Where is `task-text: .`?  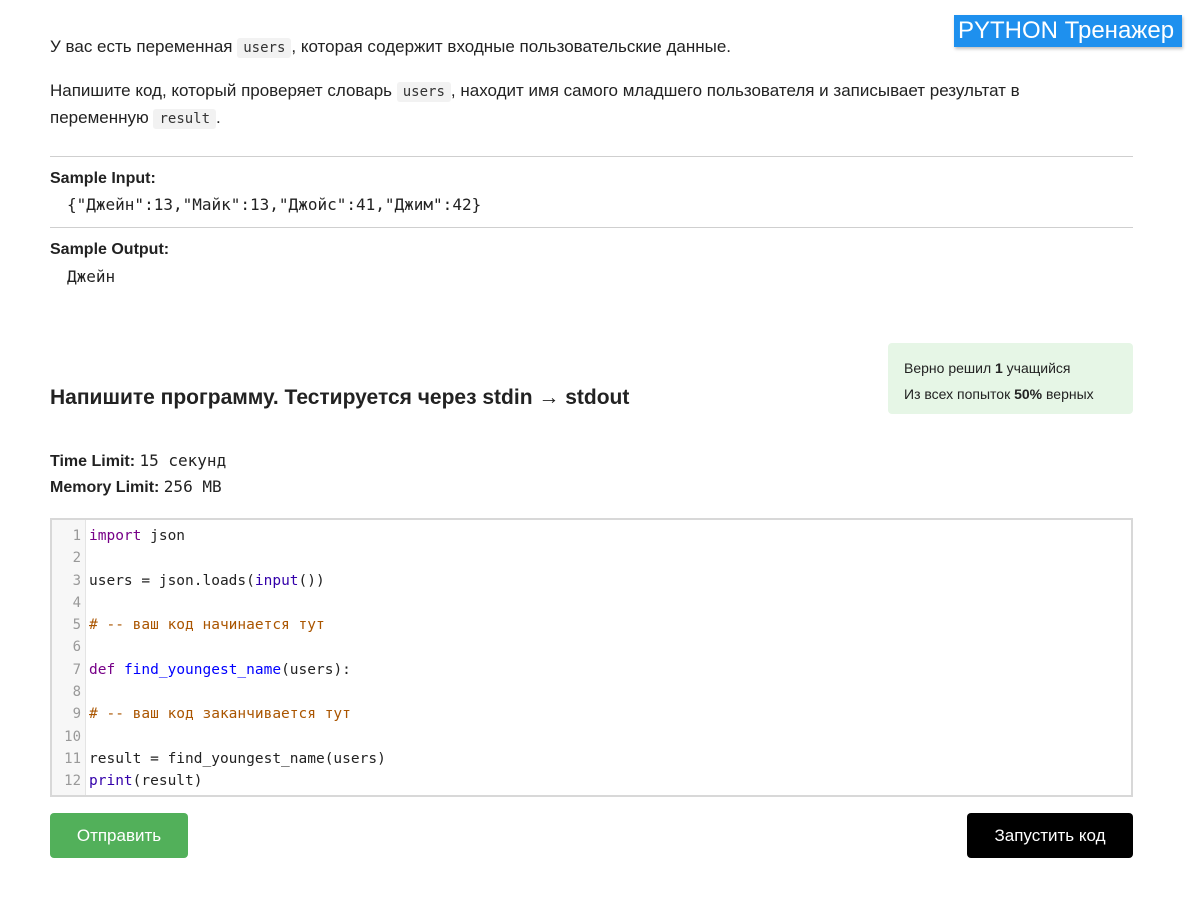 task-text: . is located at coordinates (218, 117).